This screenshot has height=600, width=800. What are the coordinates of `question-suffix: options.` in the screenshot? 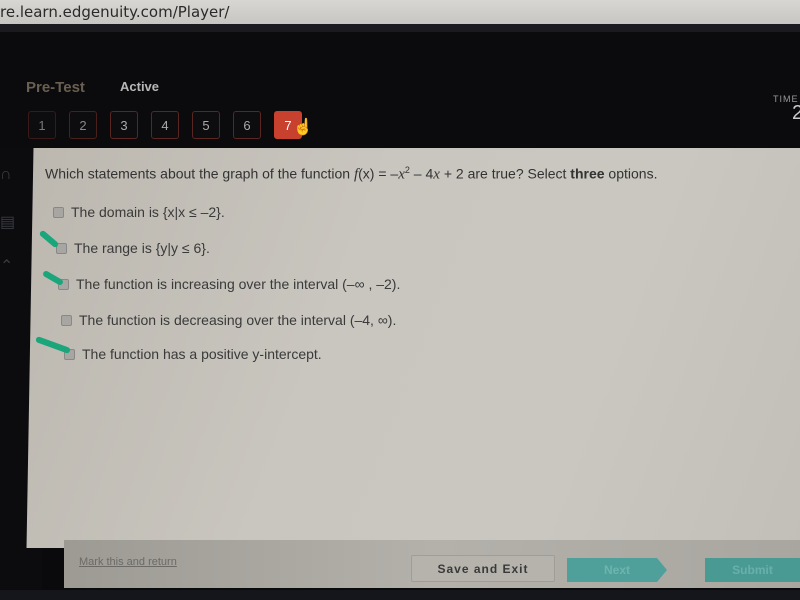 It's located at (631, 173).